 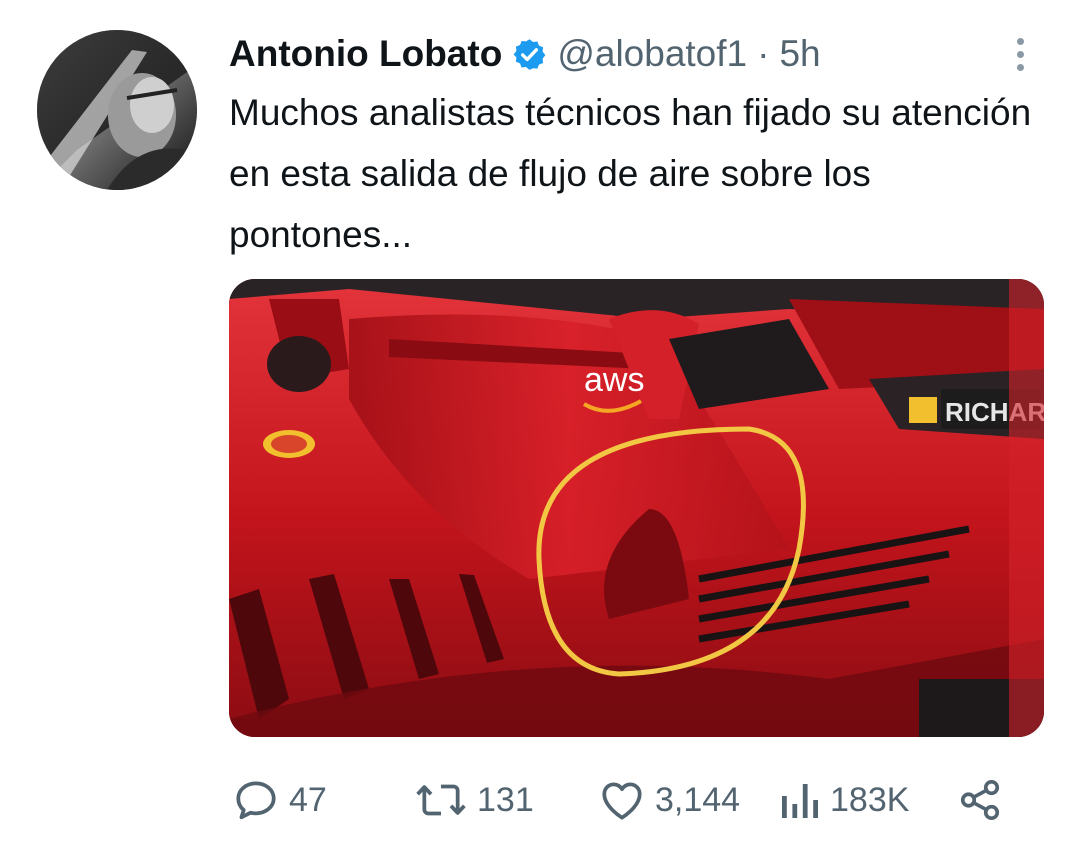 I want to click on tweet-actions-bar: 47 131 3,144 183K, so click(x=636, y=800).